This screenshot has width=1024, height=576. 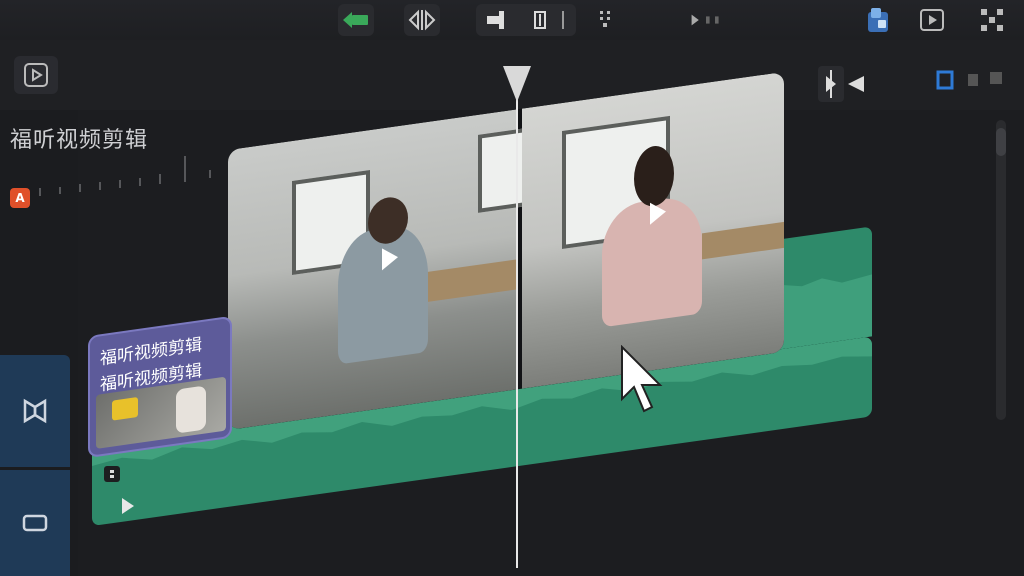 What do you see at coordinates (1001, 142) in the screenshot?
I see `scrollbar-thumb` at bounding box center [1001, 142].